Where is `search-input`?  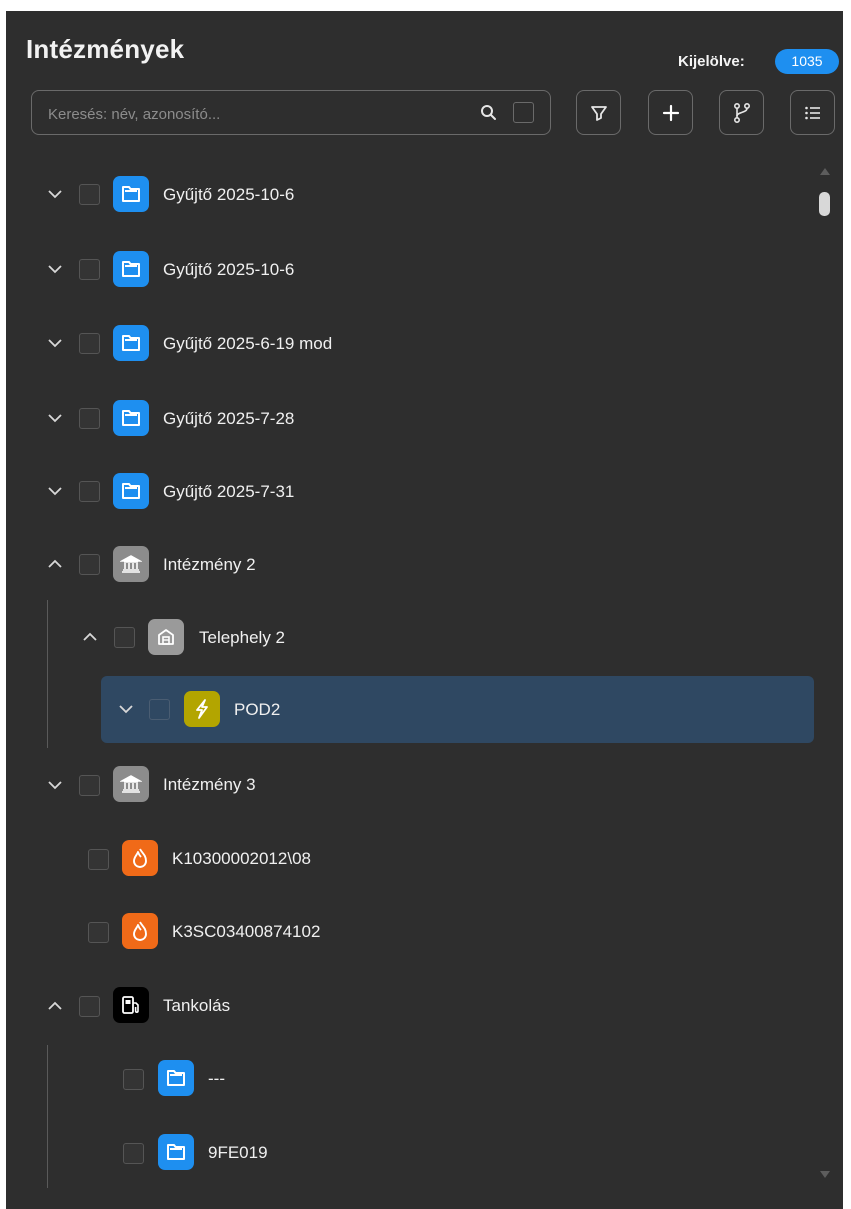
search-input is located at coordinates (258, 114).